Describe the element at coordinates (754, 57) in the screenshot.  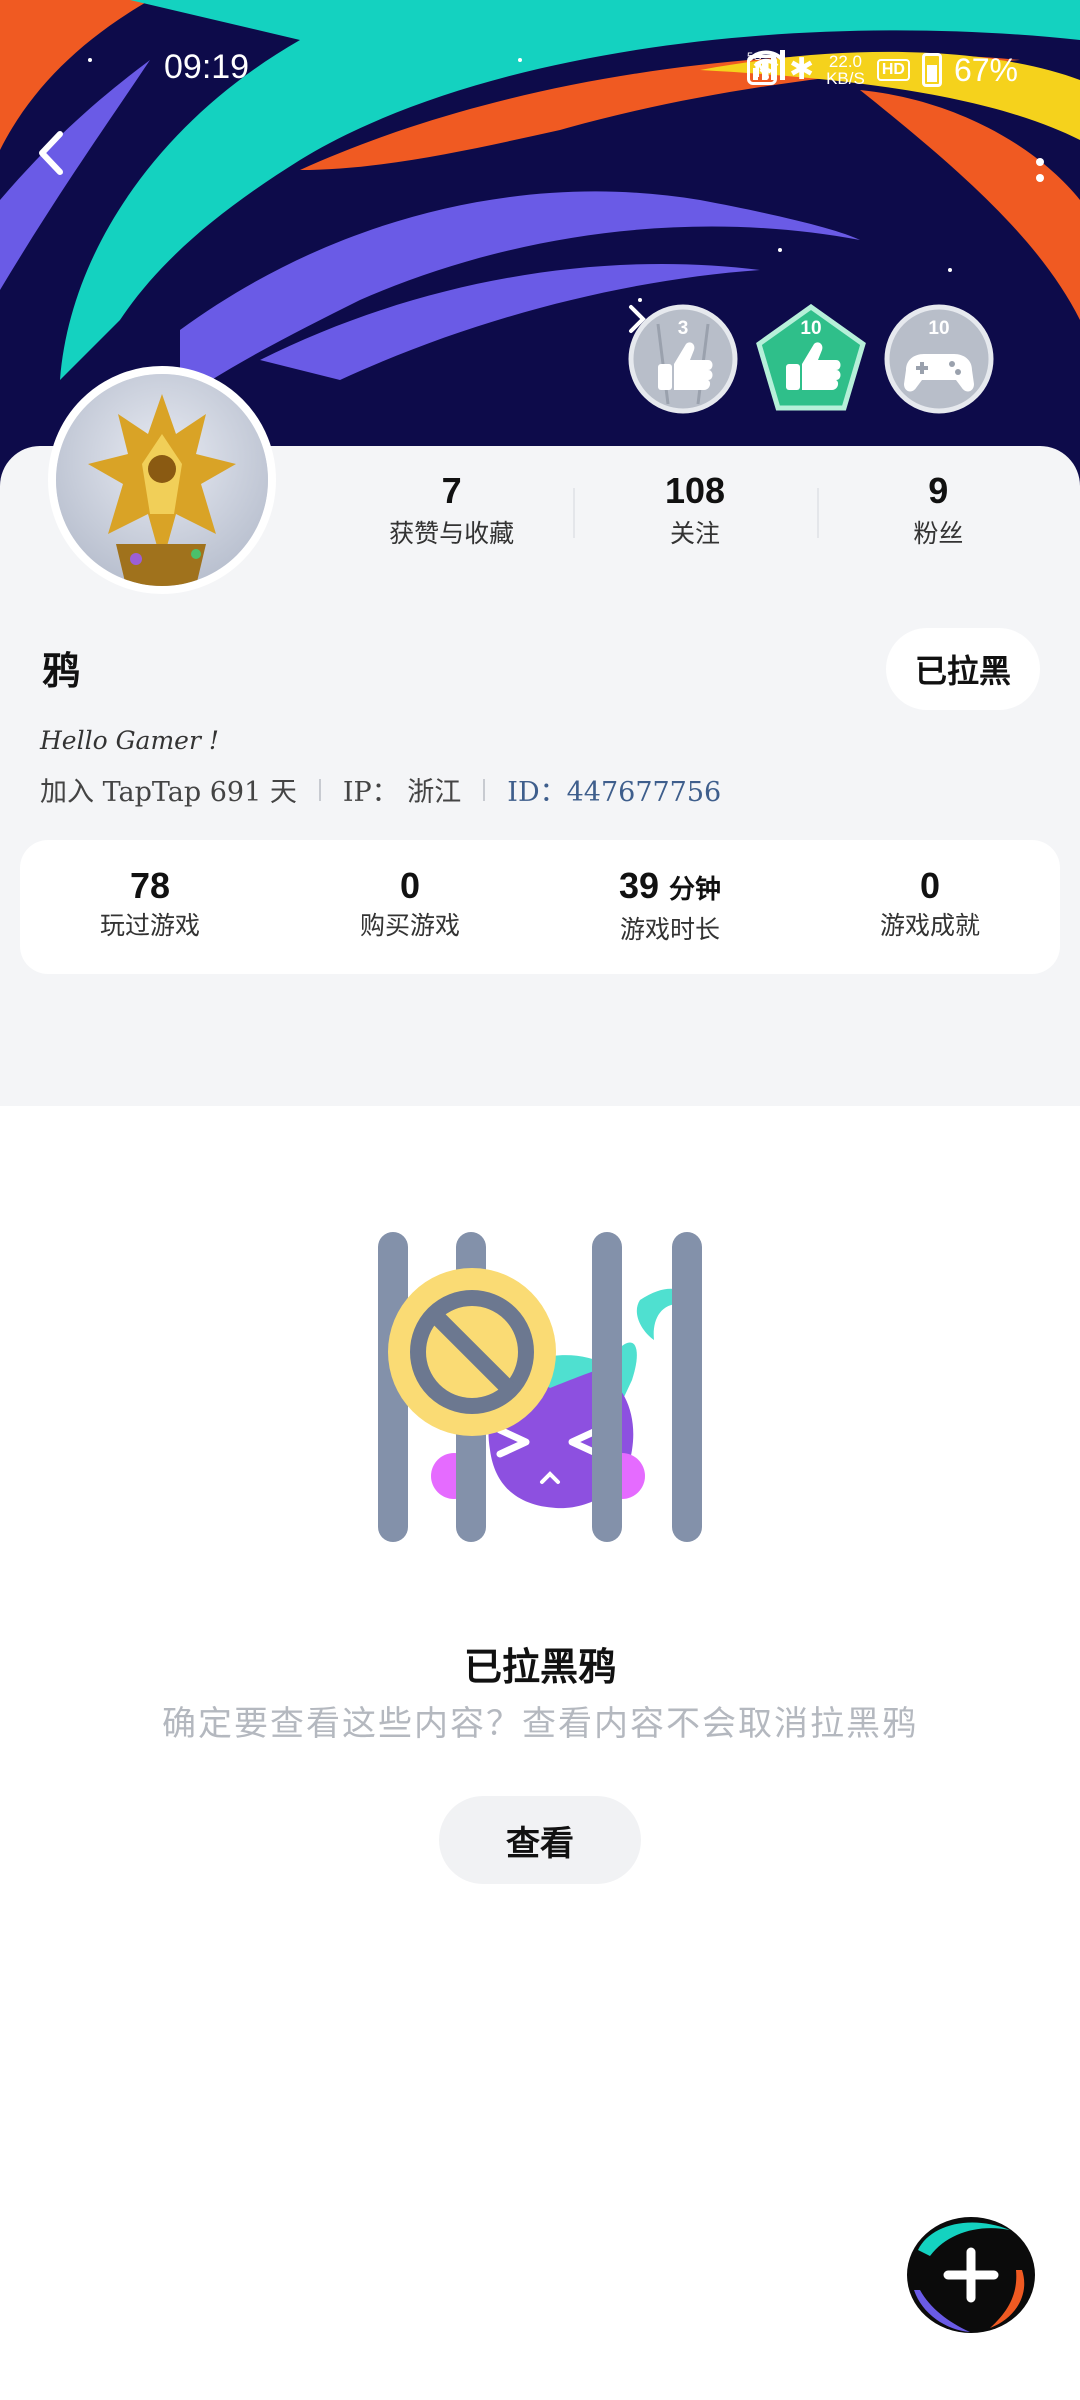
I see `svg-text: 5G` at that location.